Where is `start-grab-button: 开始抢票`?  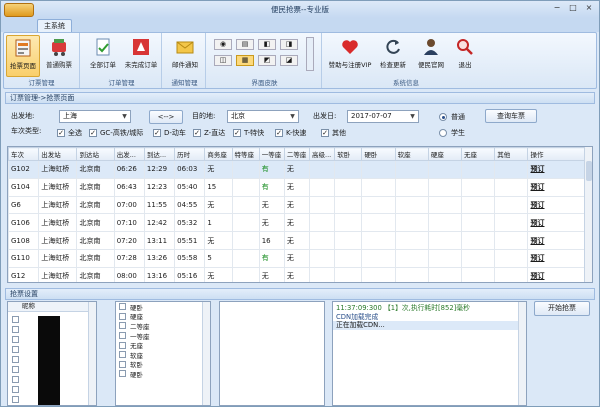 start-grab-button: 开始抢票 is located at coordinates (562, 308).